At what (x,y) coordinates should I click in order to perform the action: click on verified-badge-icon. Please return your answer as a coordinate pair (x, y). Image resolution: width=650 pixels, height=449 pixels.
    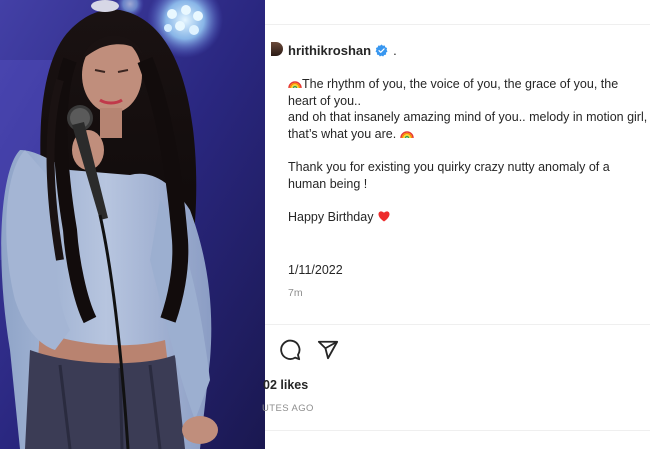
    Looking at the image, I should click on (381, 50).